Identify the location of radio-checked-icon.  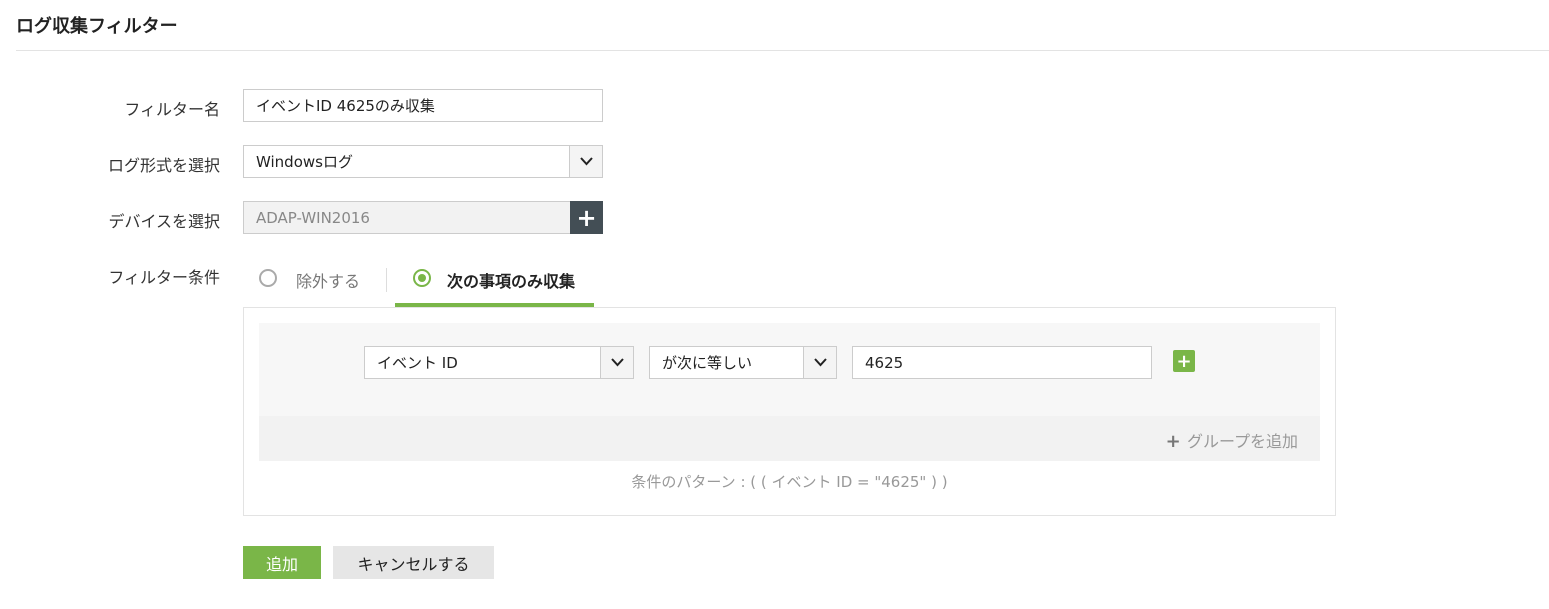
(422, 278).